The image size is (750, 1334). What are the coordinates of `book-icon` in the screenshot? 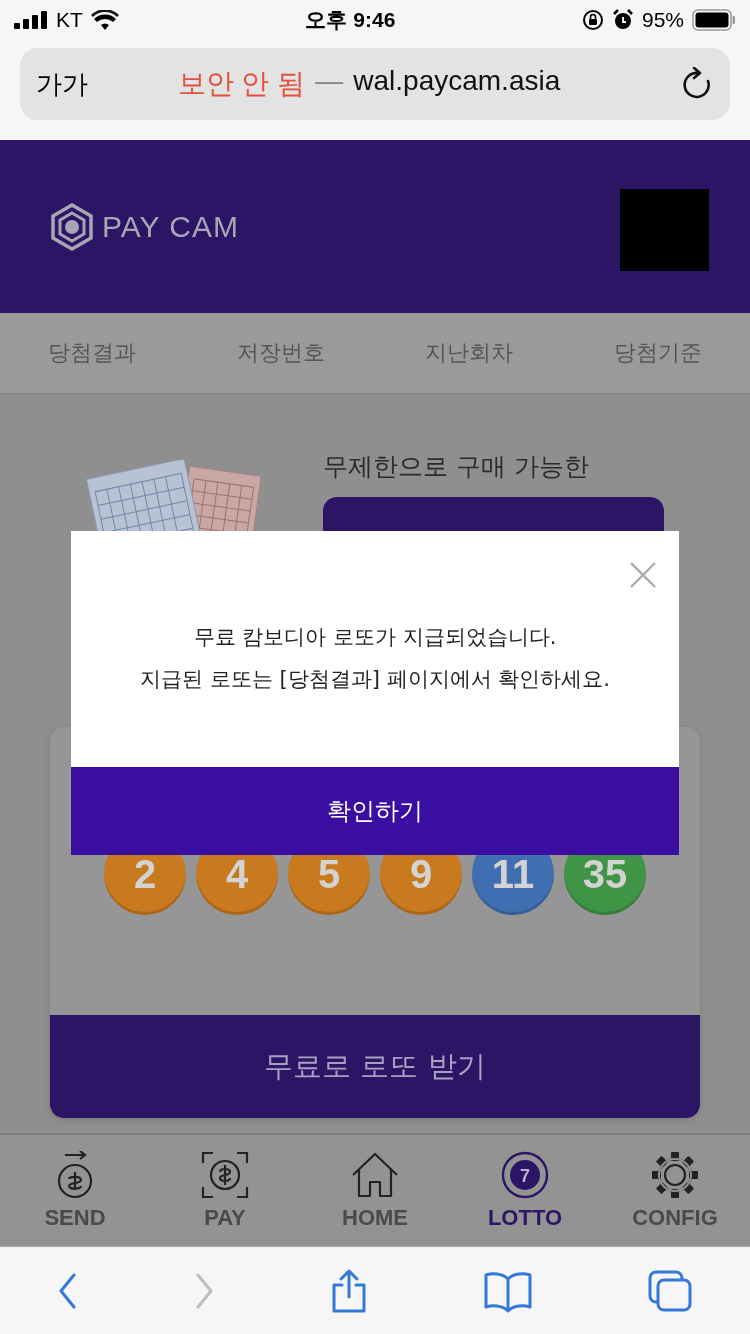 It's located at (508, 1291).